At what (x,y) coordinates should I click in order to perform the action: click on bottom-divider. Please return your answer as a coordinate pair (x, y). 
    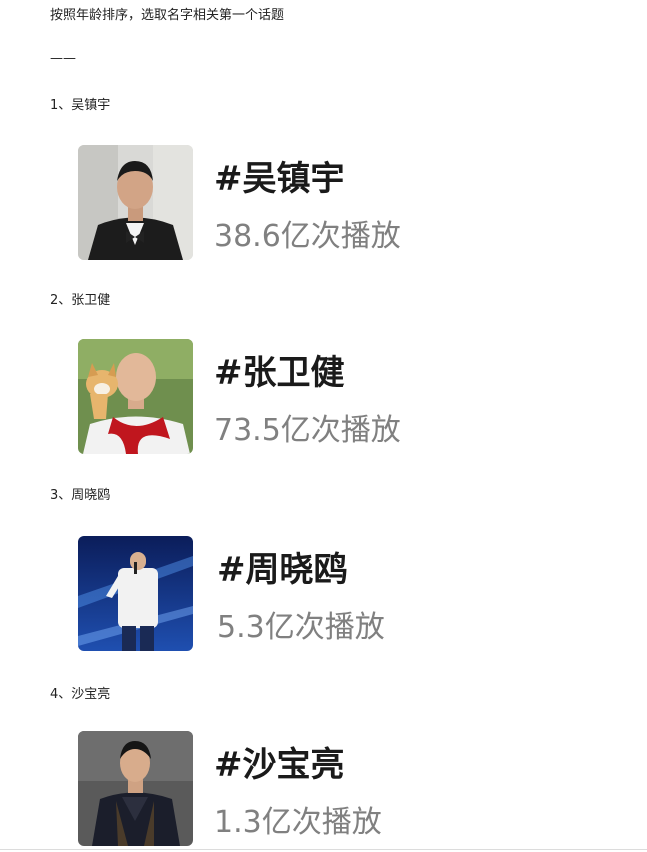
    Looking at the image, I should click on (323, 849).